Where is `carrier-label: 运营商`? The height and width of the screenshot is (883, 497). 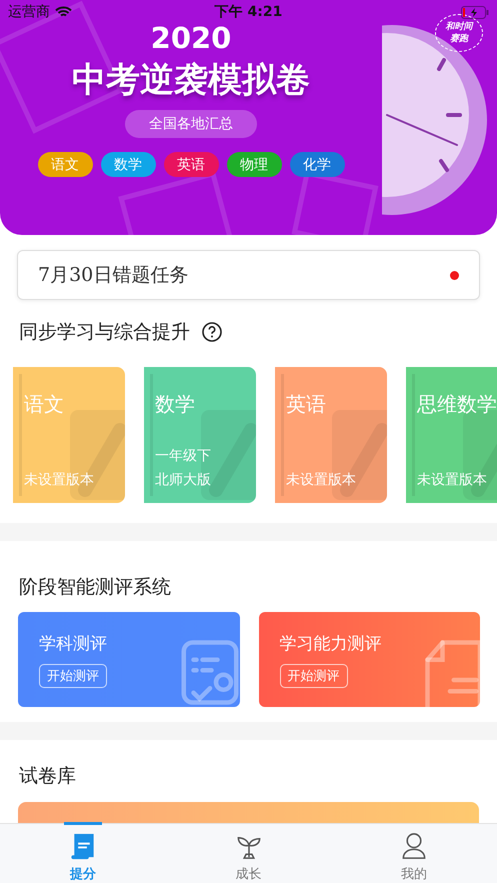
carrier-label: 运营商 is located at coordinates (29, 12).